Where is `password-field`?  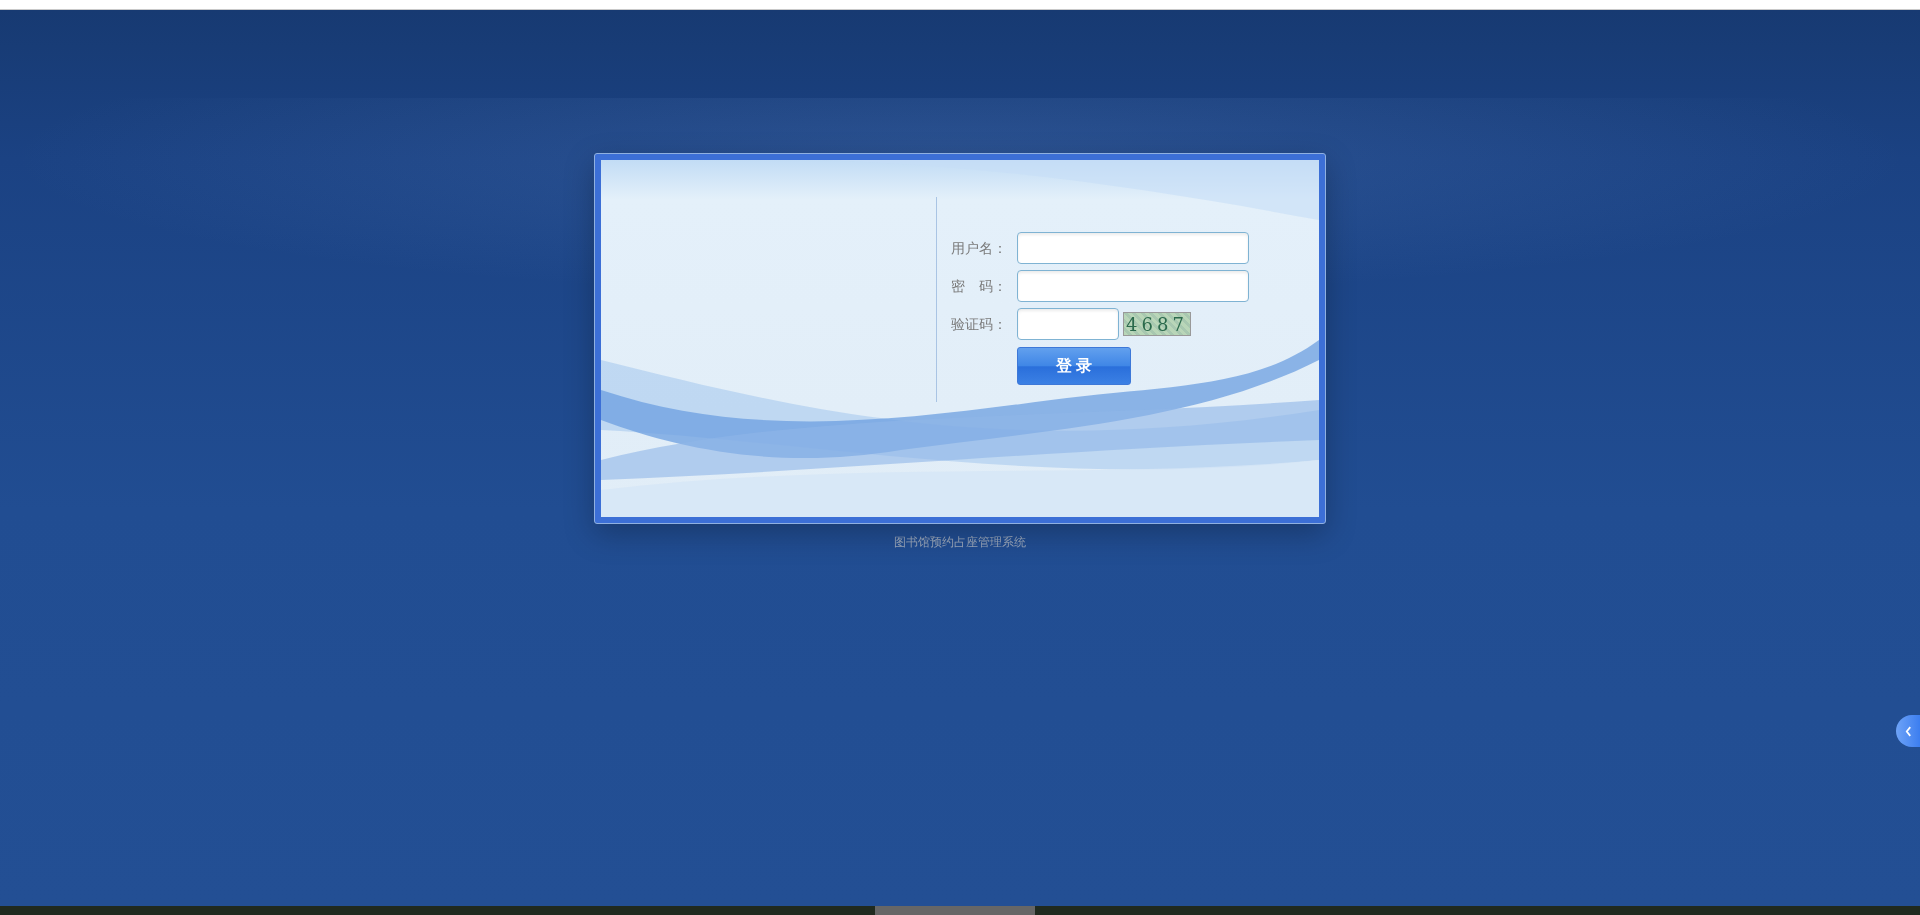
password-field is located at coordinates (1133, 286).